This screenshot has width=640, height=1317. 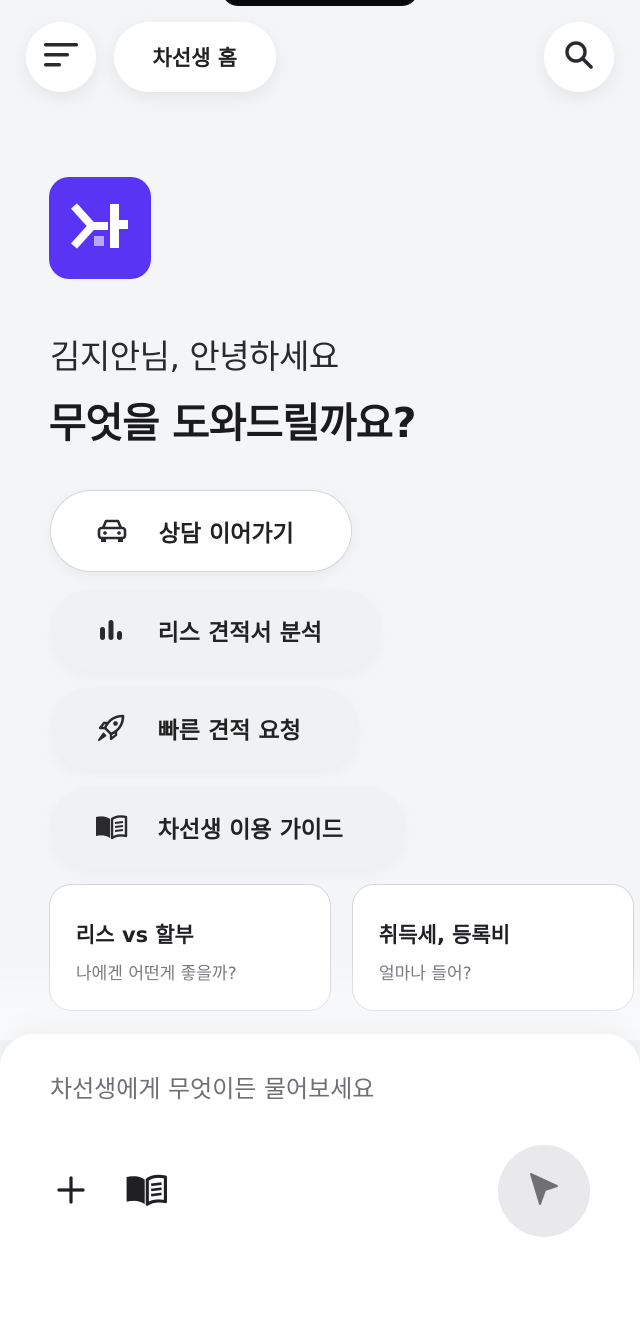 I want to click on page-title: 무엇을 도와드릴까요?, so click(x=233, y=423).